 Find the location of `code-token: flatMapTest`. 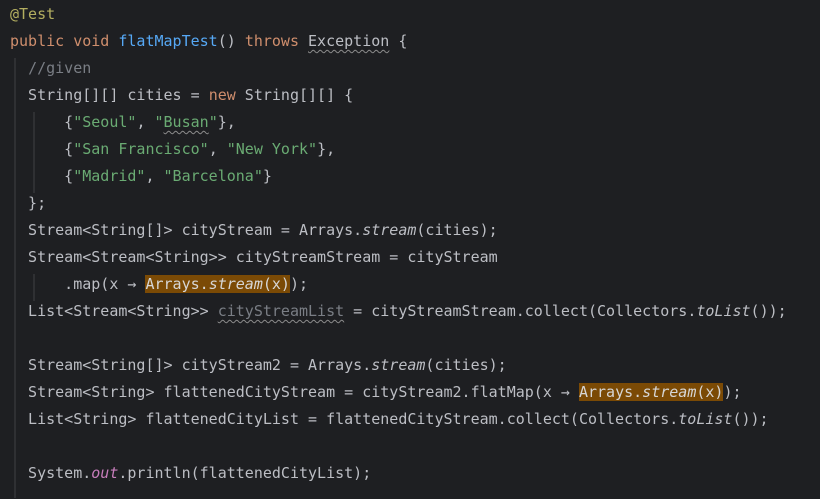

code-token: flatMapTest is located at coordinates (168, 41).